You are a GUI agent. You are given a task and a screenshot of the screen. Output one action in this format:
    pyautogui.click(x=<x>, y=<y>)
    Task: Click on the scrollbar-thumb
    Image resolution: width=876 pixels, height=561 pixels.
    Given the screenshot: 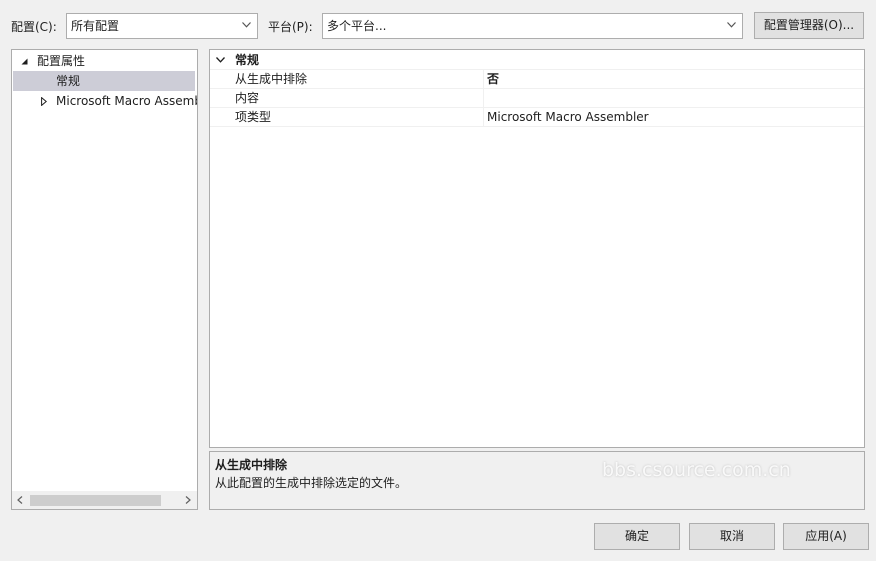 What is the action you would take?
    pyautogui.click(x=95, y=500)
    